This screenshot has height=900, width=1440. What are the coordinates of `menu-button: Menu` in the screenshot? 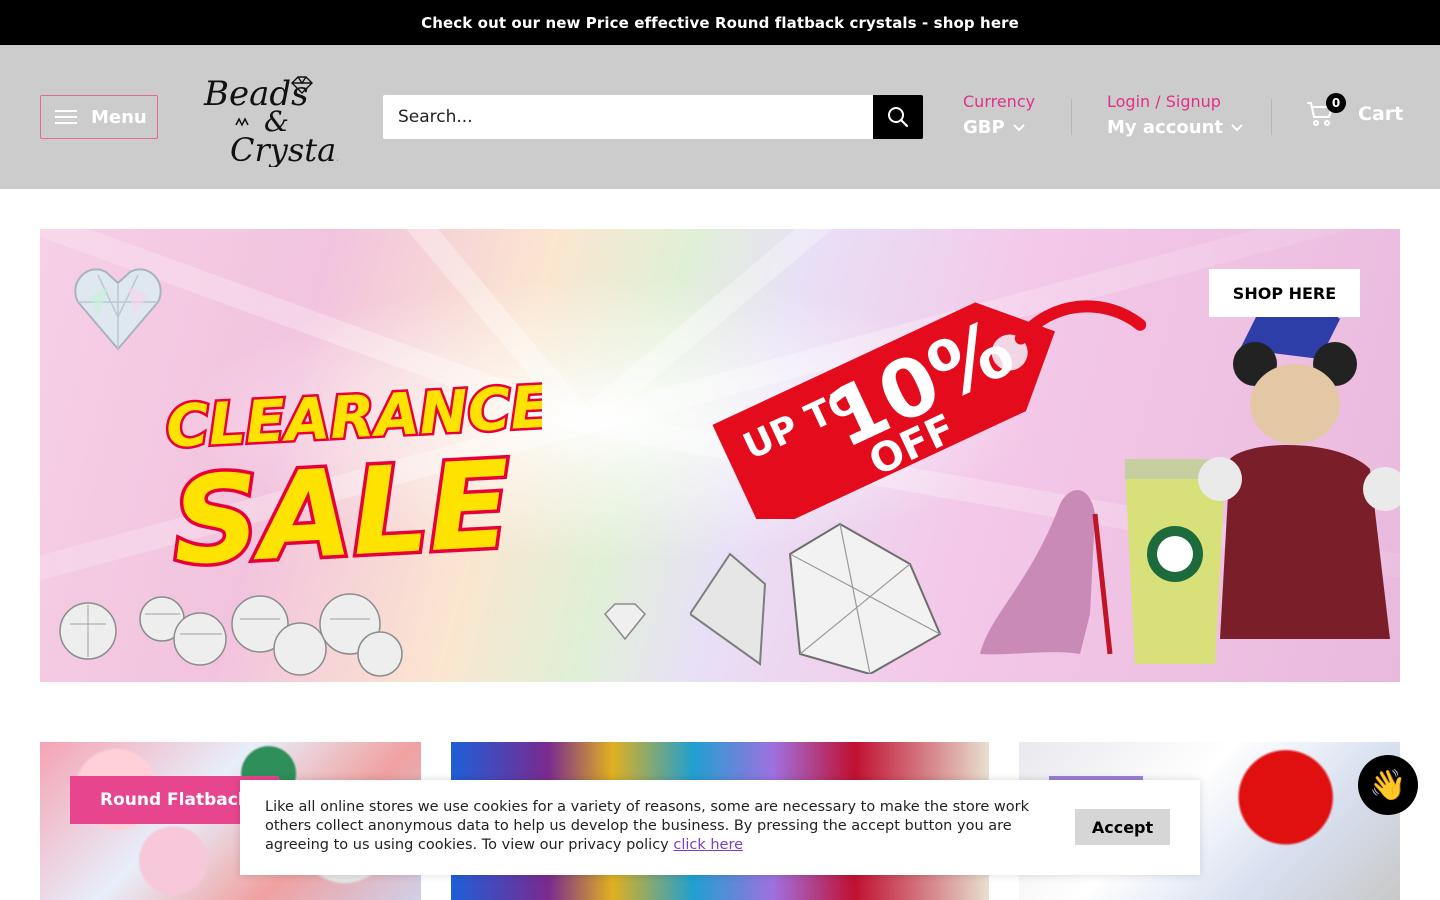 It's located at (99, 117).